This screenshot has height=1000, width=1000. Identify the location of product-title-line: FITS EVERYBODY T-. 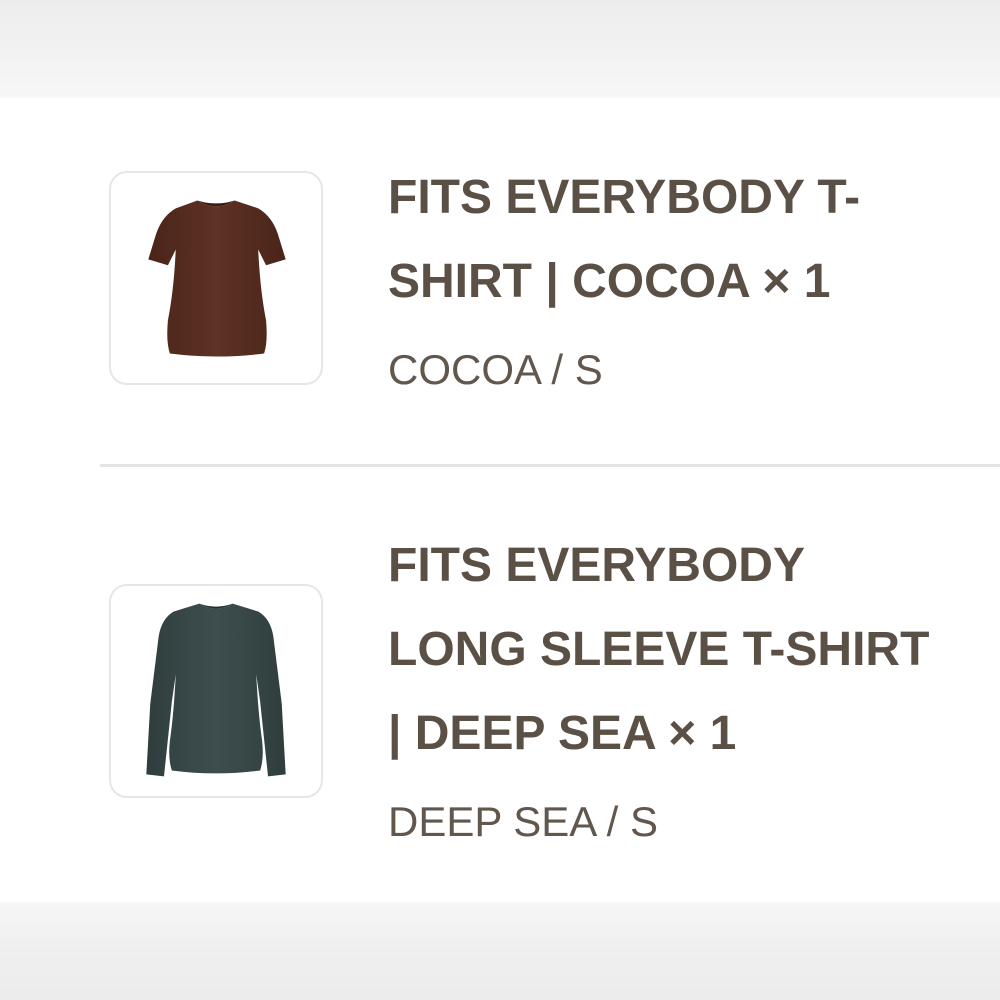
(624, 197).